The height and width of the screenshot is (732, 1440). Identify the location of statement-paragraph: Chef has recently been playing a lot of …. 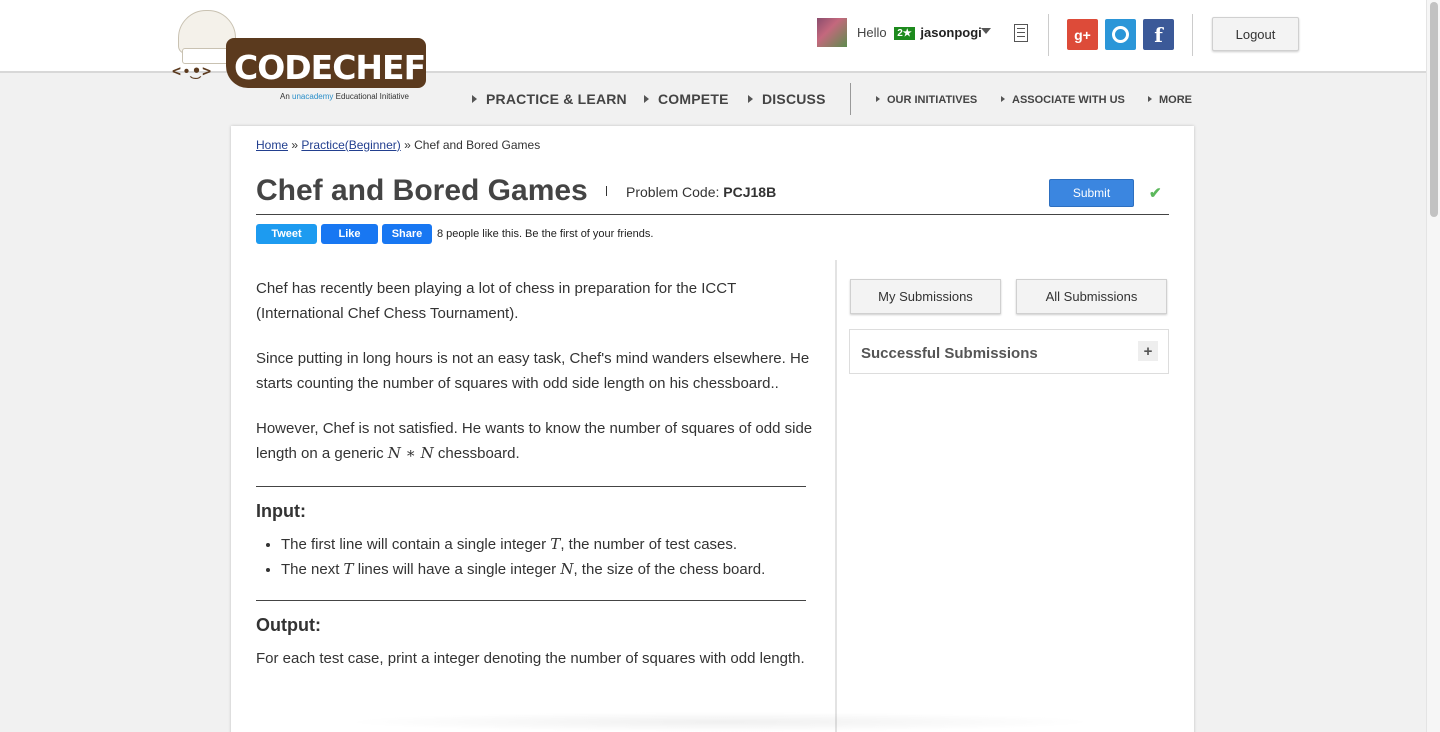
(496, 301).